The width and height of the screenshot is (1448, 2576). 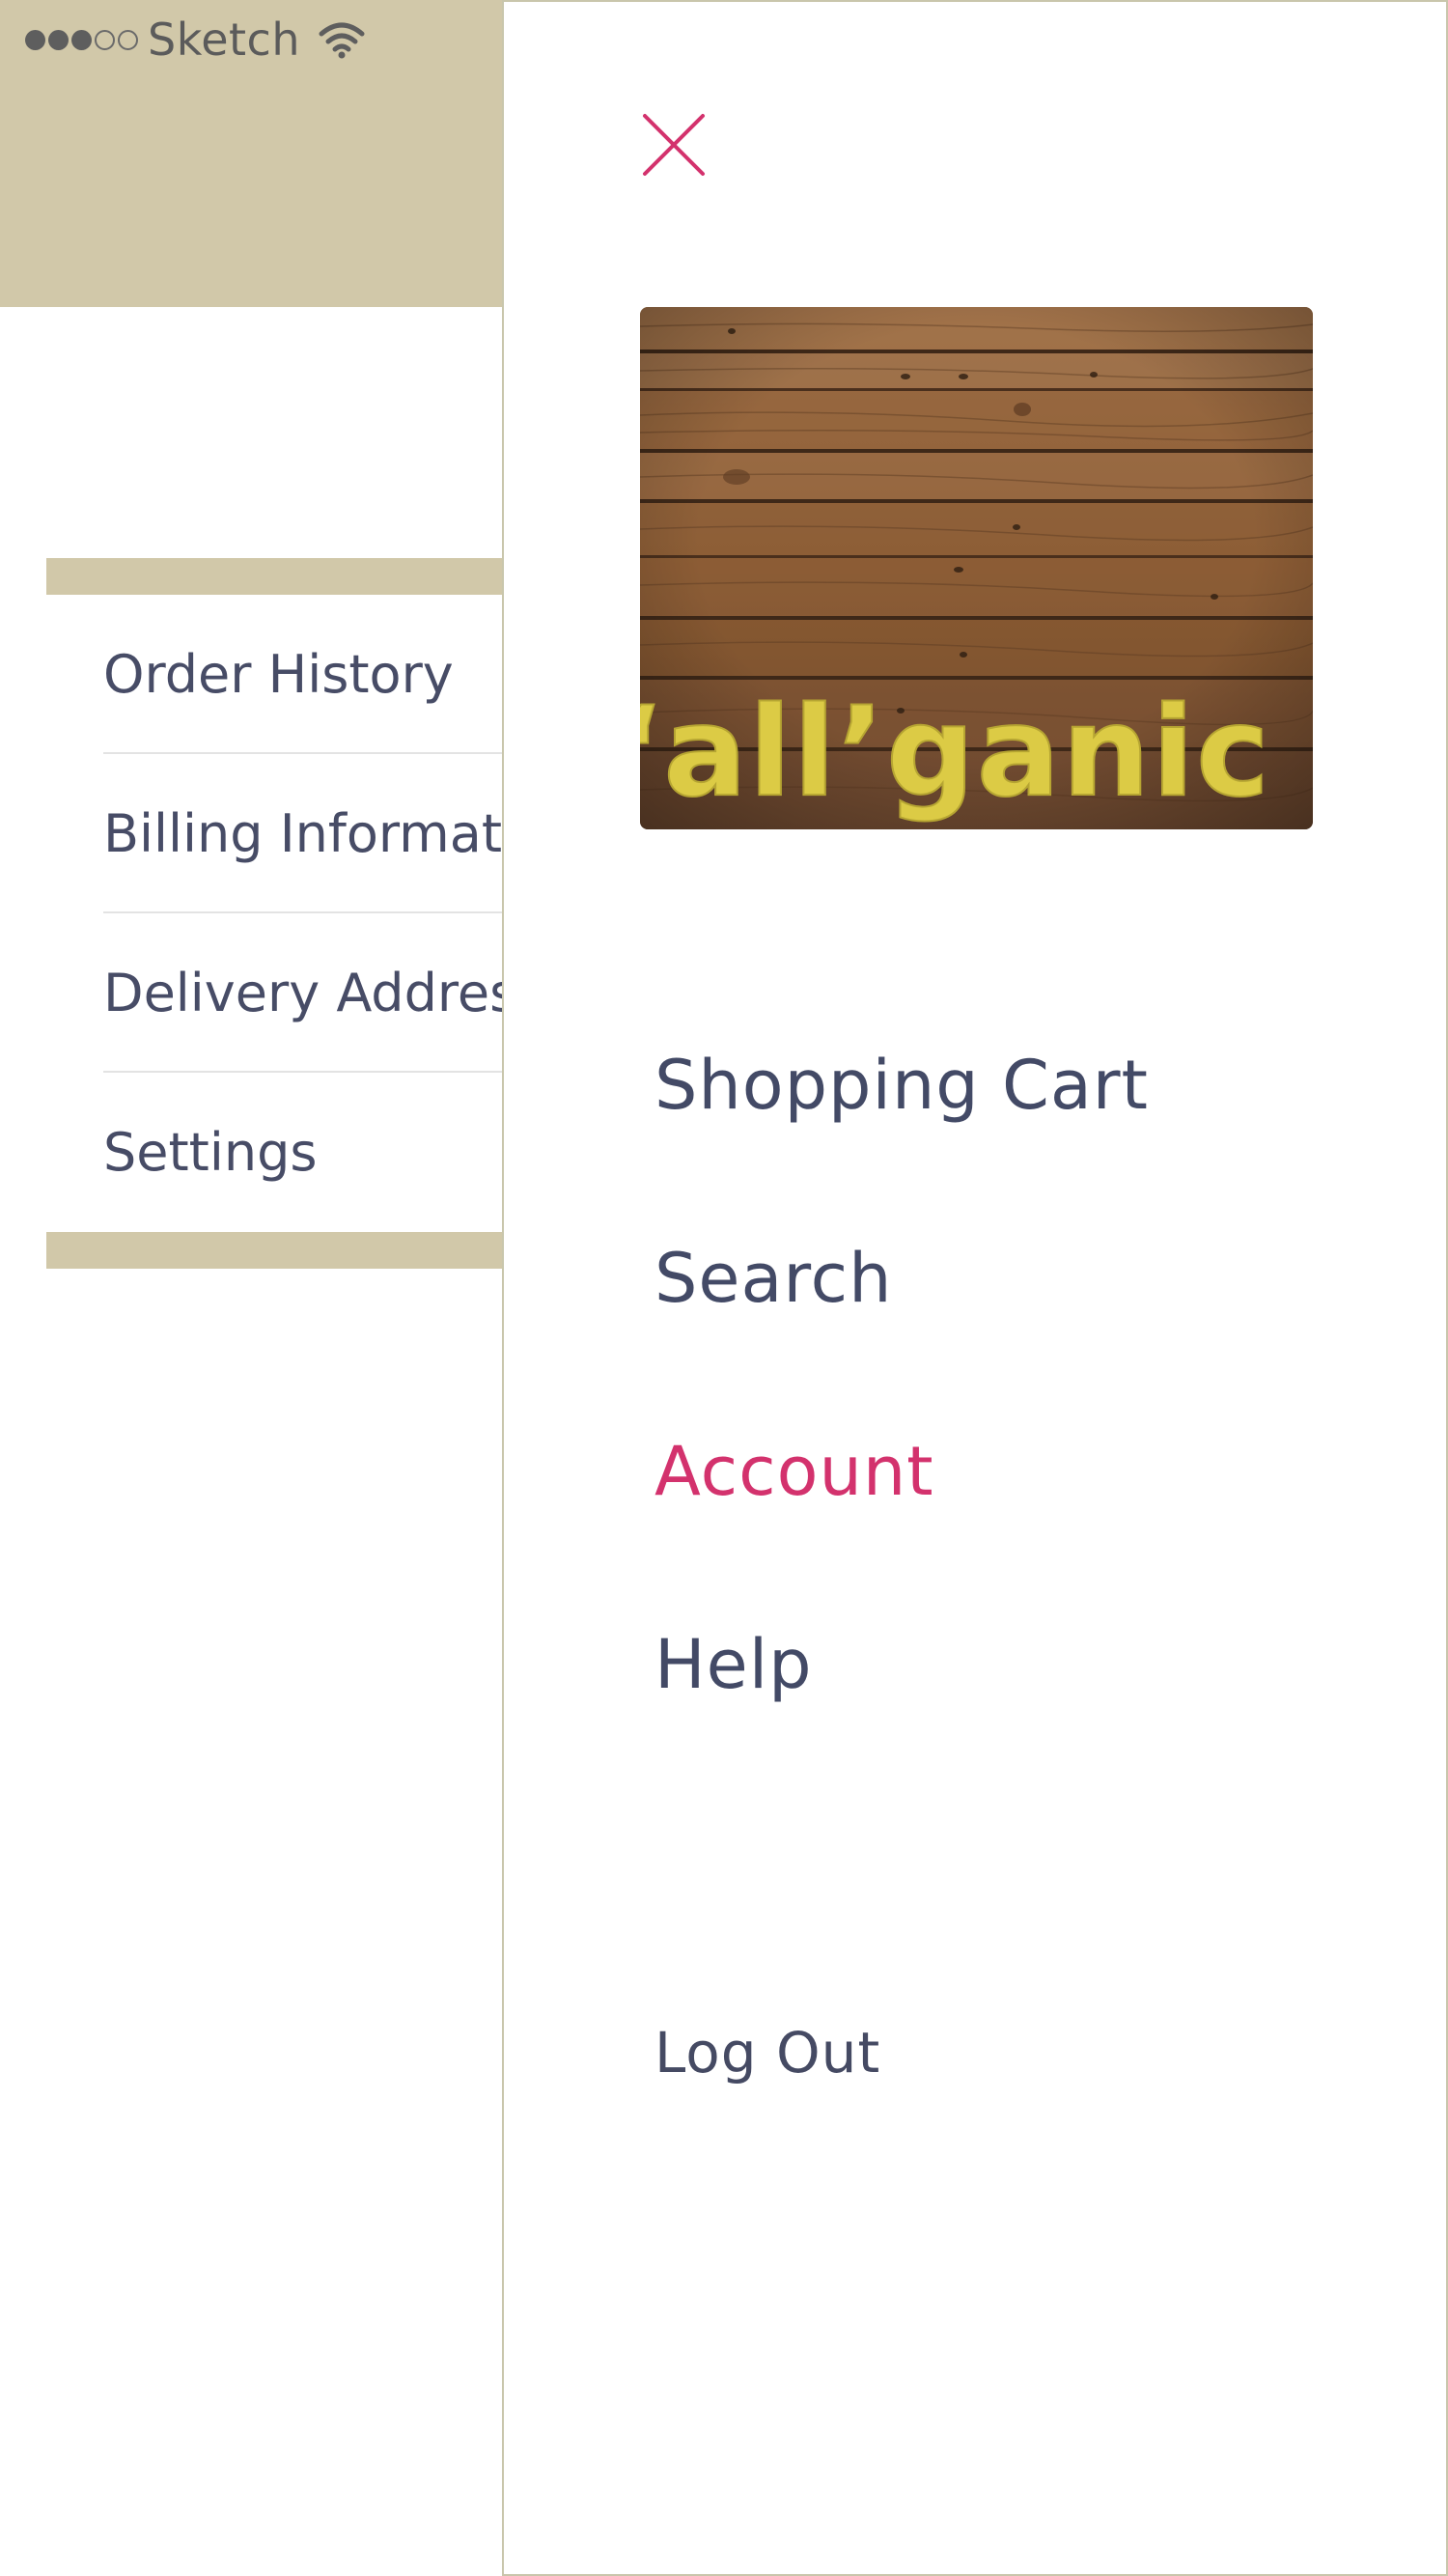 I want to click on status-bar: Sketch, so click(x=195, y=40).